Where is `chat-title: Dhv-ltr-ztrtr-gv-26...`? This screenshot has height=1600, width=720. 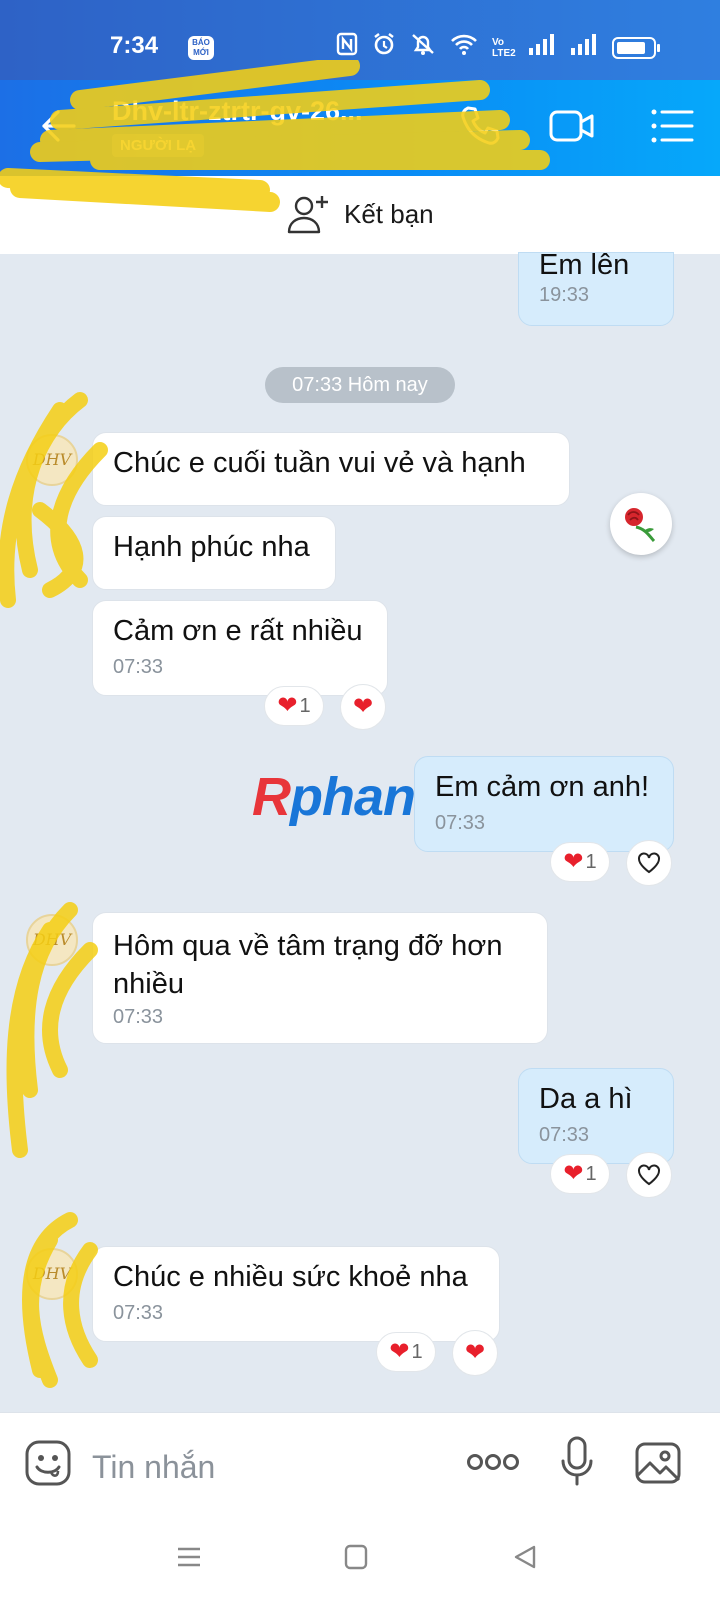 chat-title: Dhv-ltr-ztrtr-gv-26... is located at coordinates (237, 111).